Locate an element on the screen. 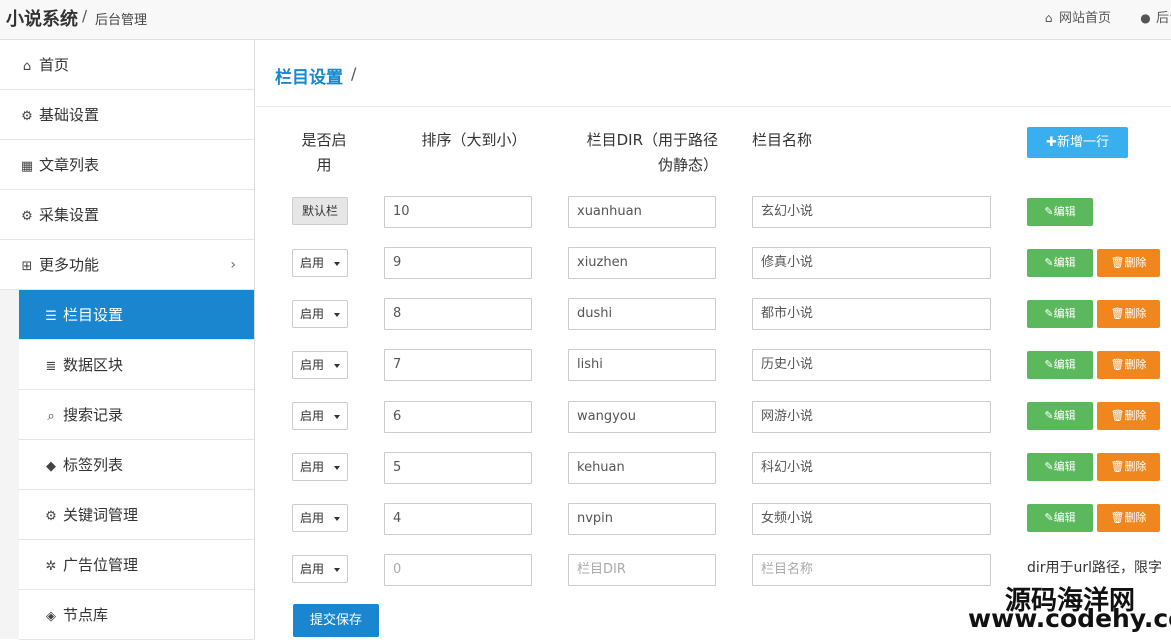 This screenshot has height=642, width=1171. admin-user-label: 后台 is located at coordinates (1163, 18).